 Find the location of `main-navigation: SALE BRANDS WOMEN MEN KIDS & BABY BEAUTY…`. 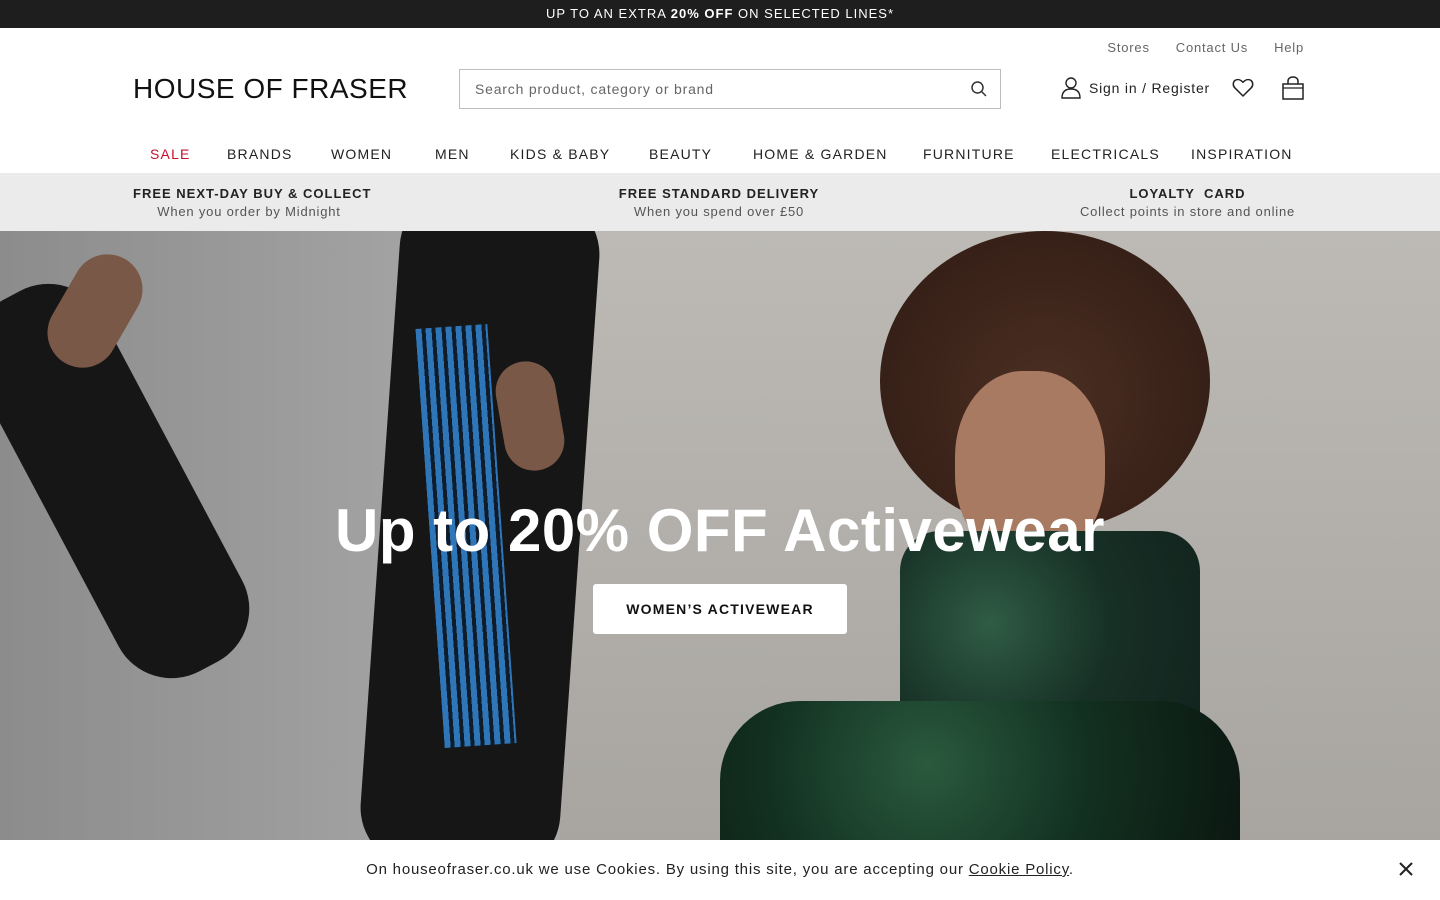

main-navigation: SALE BRANDS WOMEN MEN KIDS & BABY BEAUTY… is located at coordinates (720, 156).